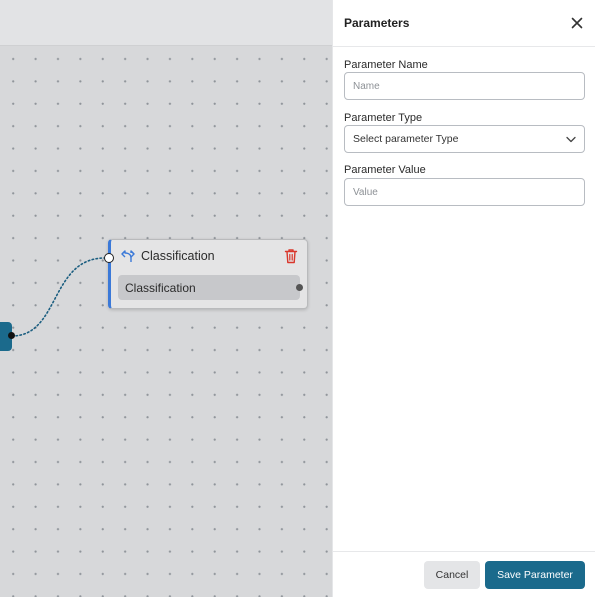 The height and width of the screenshot is (597, 595). What do you see at coordinates (166, 23) in the screenshot?
I see `canvas-toolbar` at bounding box center [166, 23].